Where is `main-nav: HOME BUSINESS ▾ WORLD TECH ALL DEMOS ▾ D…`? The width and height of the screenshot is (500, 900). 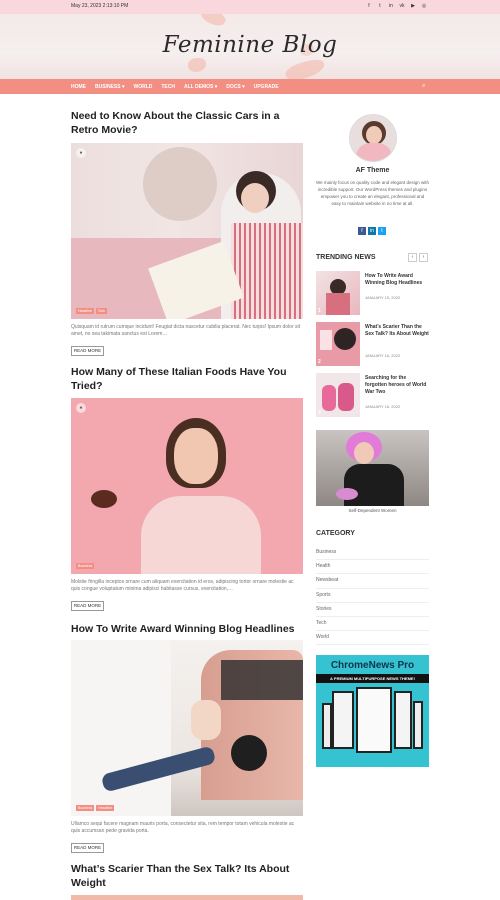
main-nav: HOME BUSINESS ▾ WORLD TECH ALL DEMOS ▾ D… is located at coordinates (250, 86).